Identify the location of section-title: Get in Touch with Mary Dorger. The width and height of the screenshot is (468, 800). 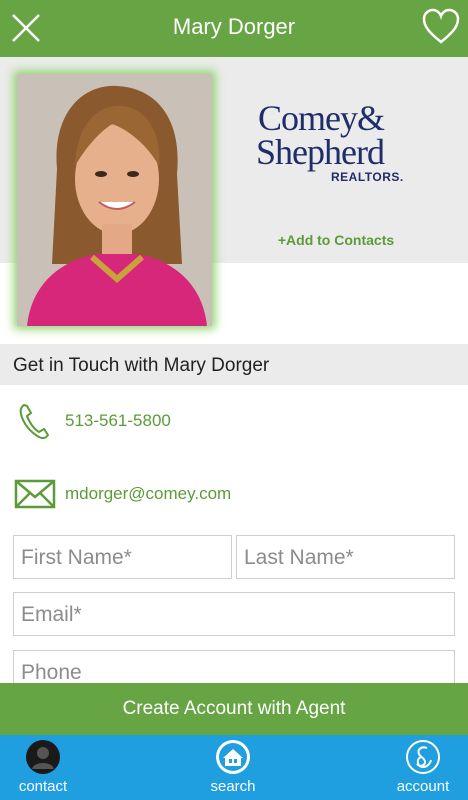
(141, 365).